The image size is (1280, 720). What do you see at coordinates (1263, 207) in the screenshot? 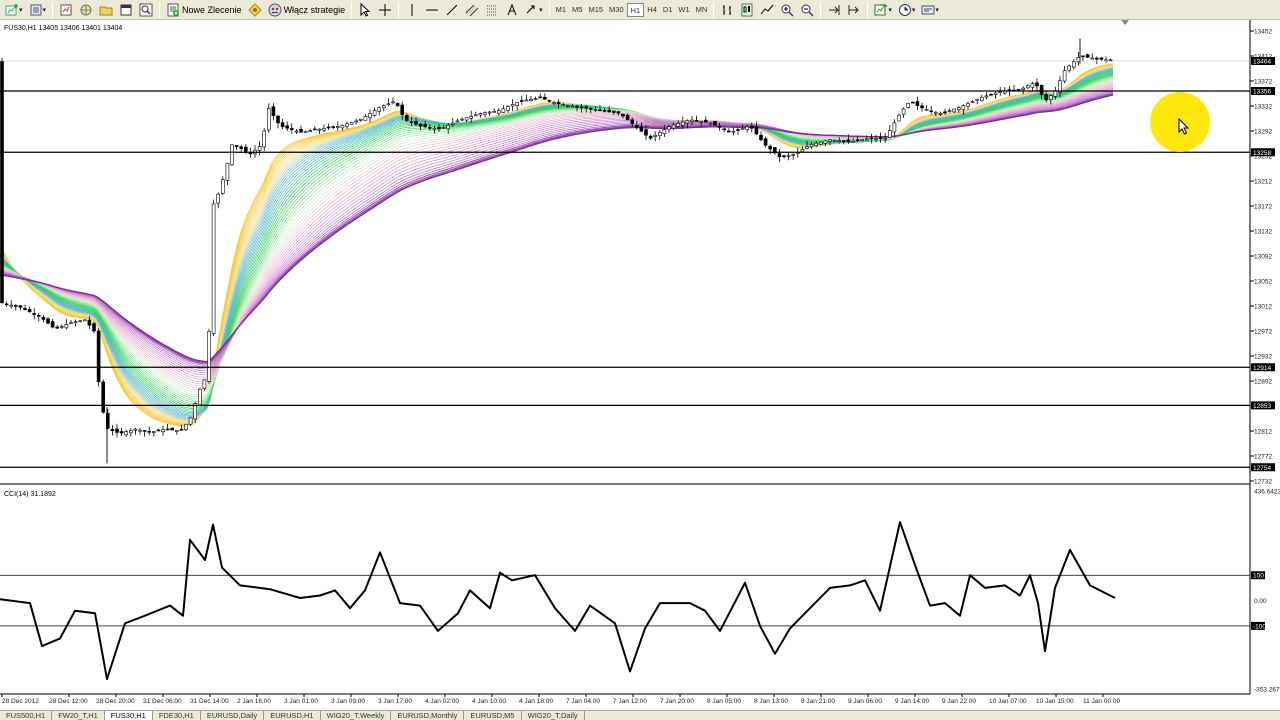
I see `price-label: 13172` at bounding box center [1263, 207].